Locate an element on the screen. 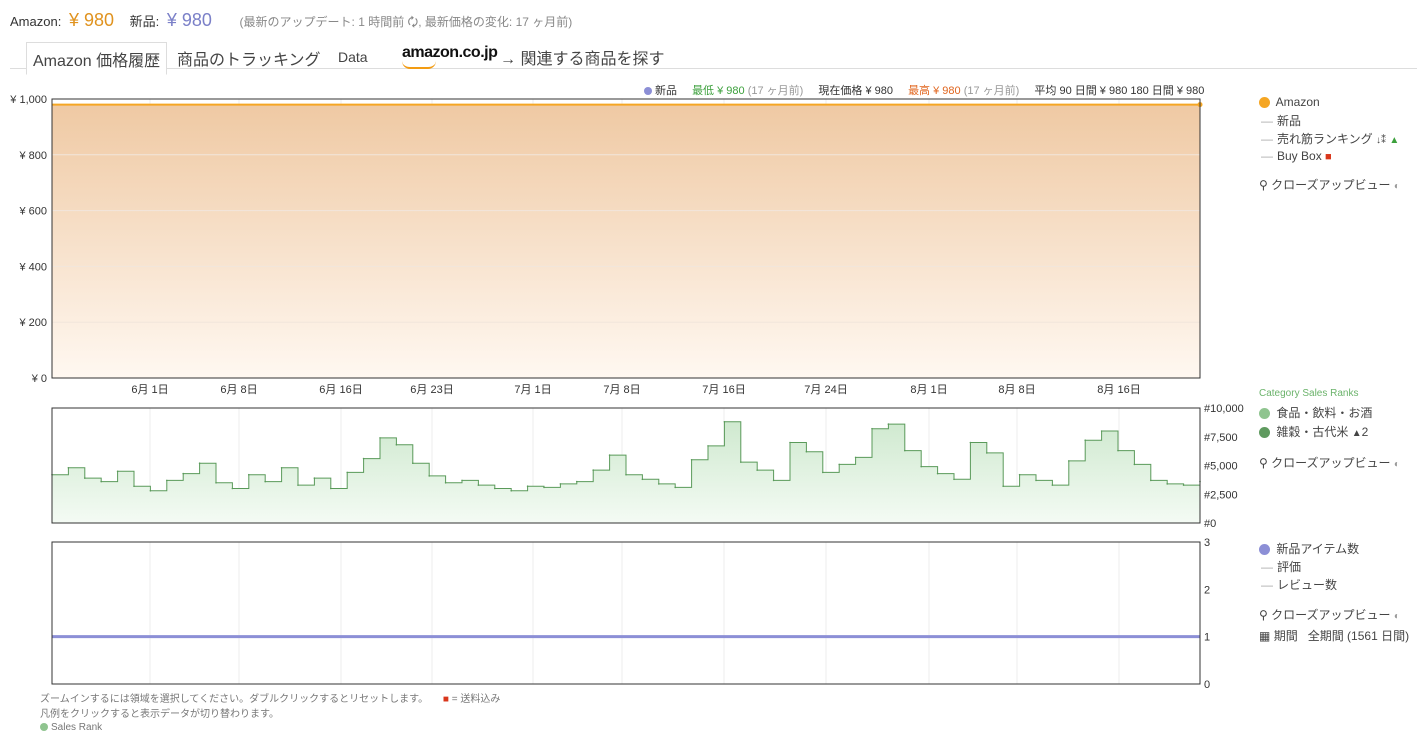 The image size is (1417, 733). legend-amazon: Amazon is located at coordinates (1289, 102).